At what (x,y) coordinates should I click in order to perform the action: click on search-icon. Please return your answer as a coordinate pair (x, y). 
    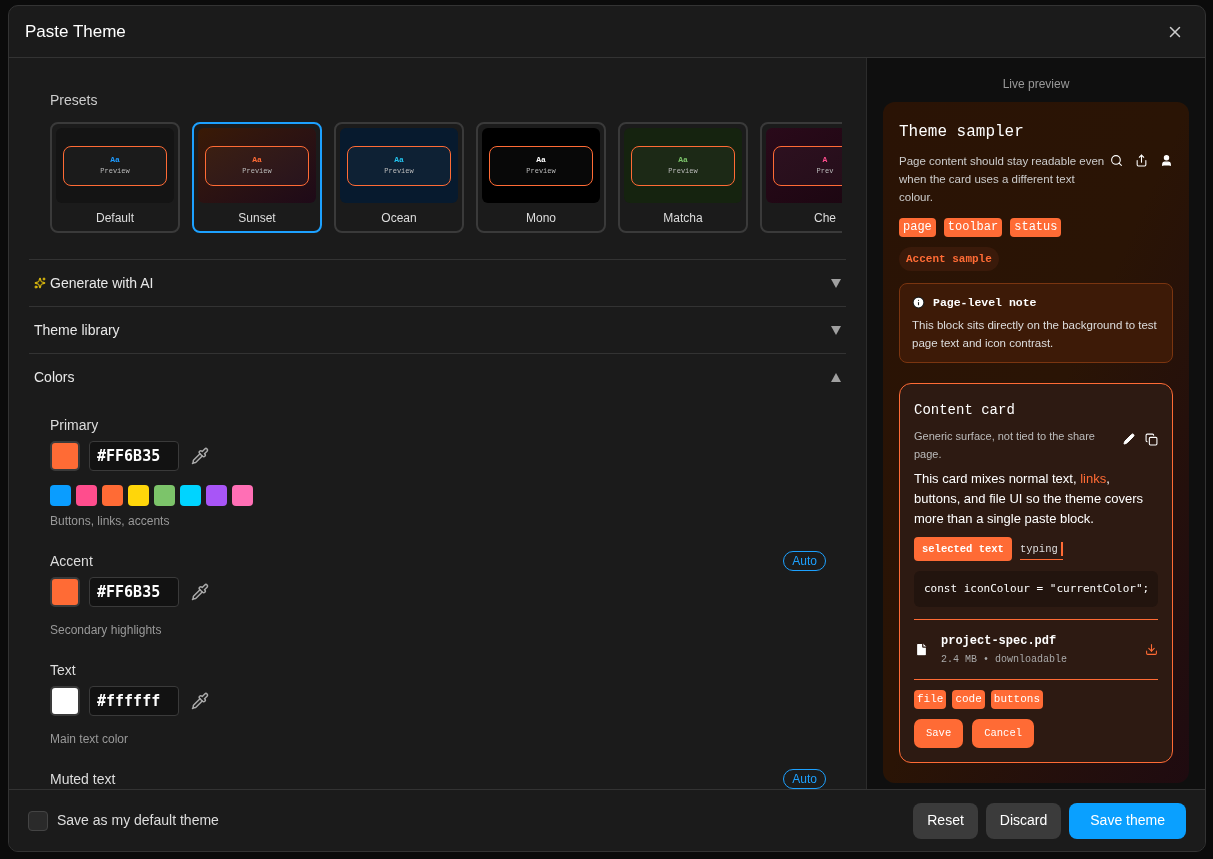
    Looking at the image, I should click on (1116, 160).